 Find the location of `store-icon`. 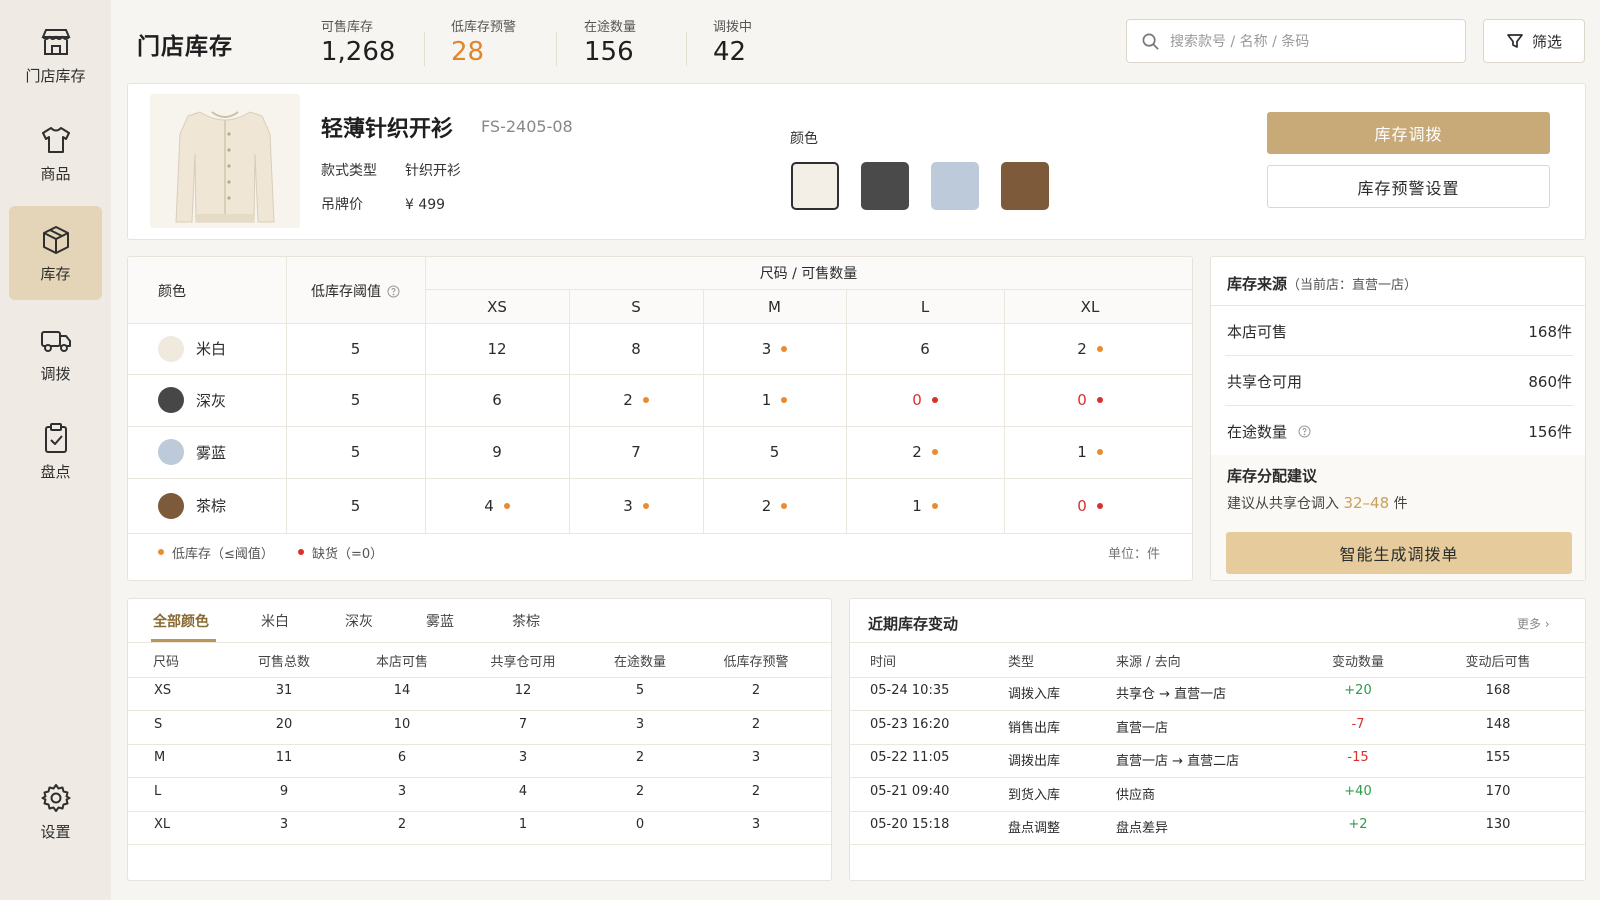

store-icon is located at coordinates (55, 41).